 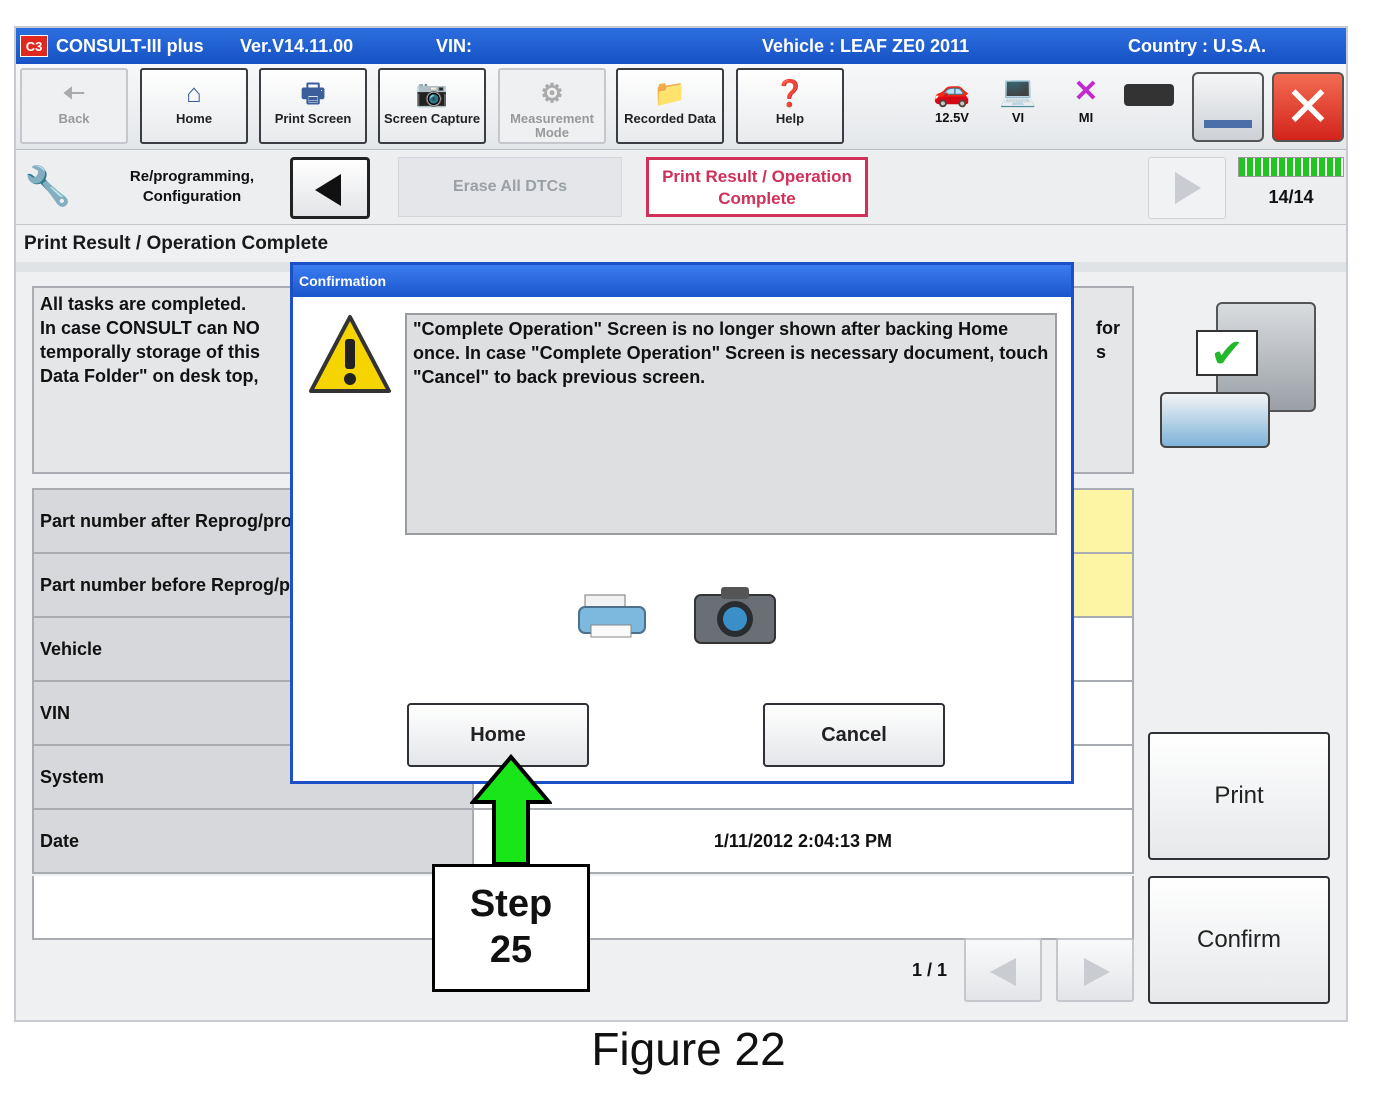 I want to click on vin-label: VIN:, so click(x=454, y=46).